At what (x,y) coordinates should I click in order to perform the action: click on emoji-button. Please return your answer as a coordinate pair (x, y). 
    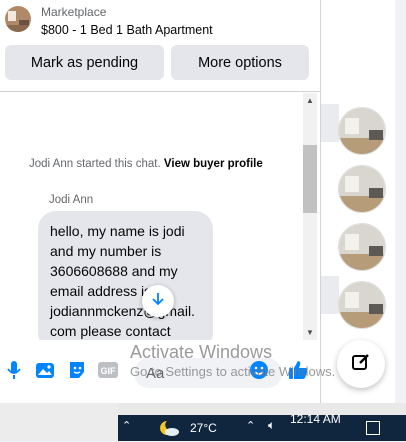
    Looking at the image, I should click on (259, 372).